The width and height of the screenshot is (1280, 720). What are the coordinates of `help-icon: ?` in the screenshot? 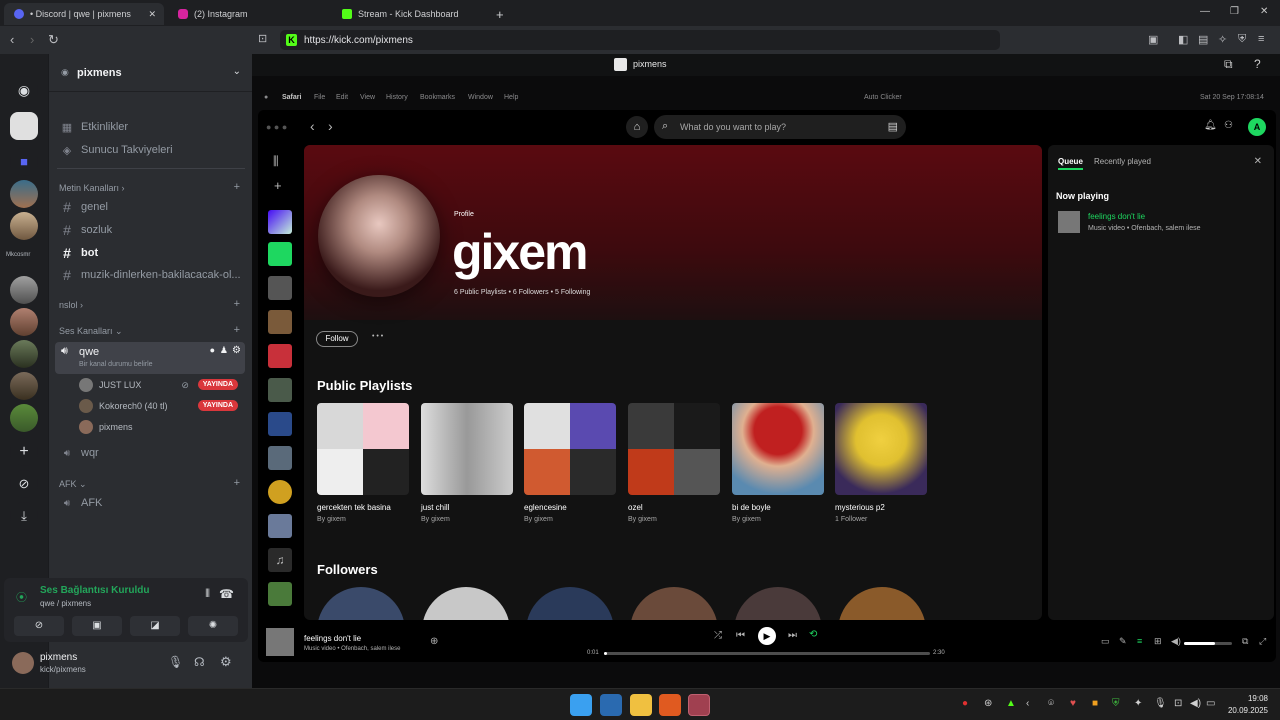 It's located at (1257, 64).